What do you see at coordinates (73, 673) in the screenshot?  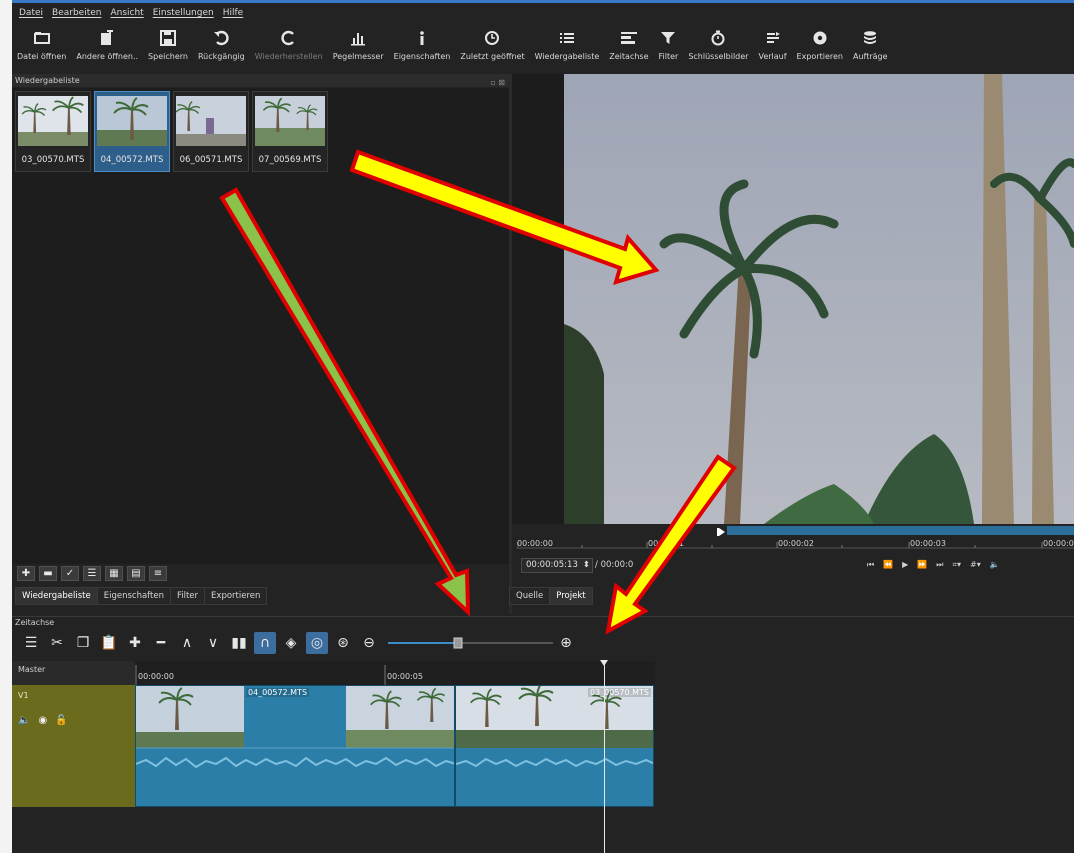 I see `master-track-header: Master` at bounding box center [73, 673].